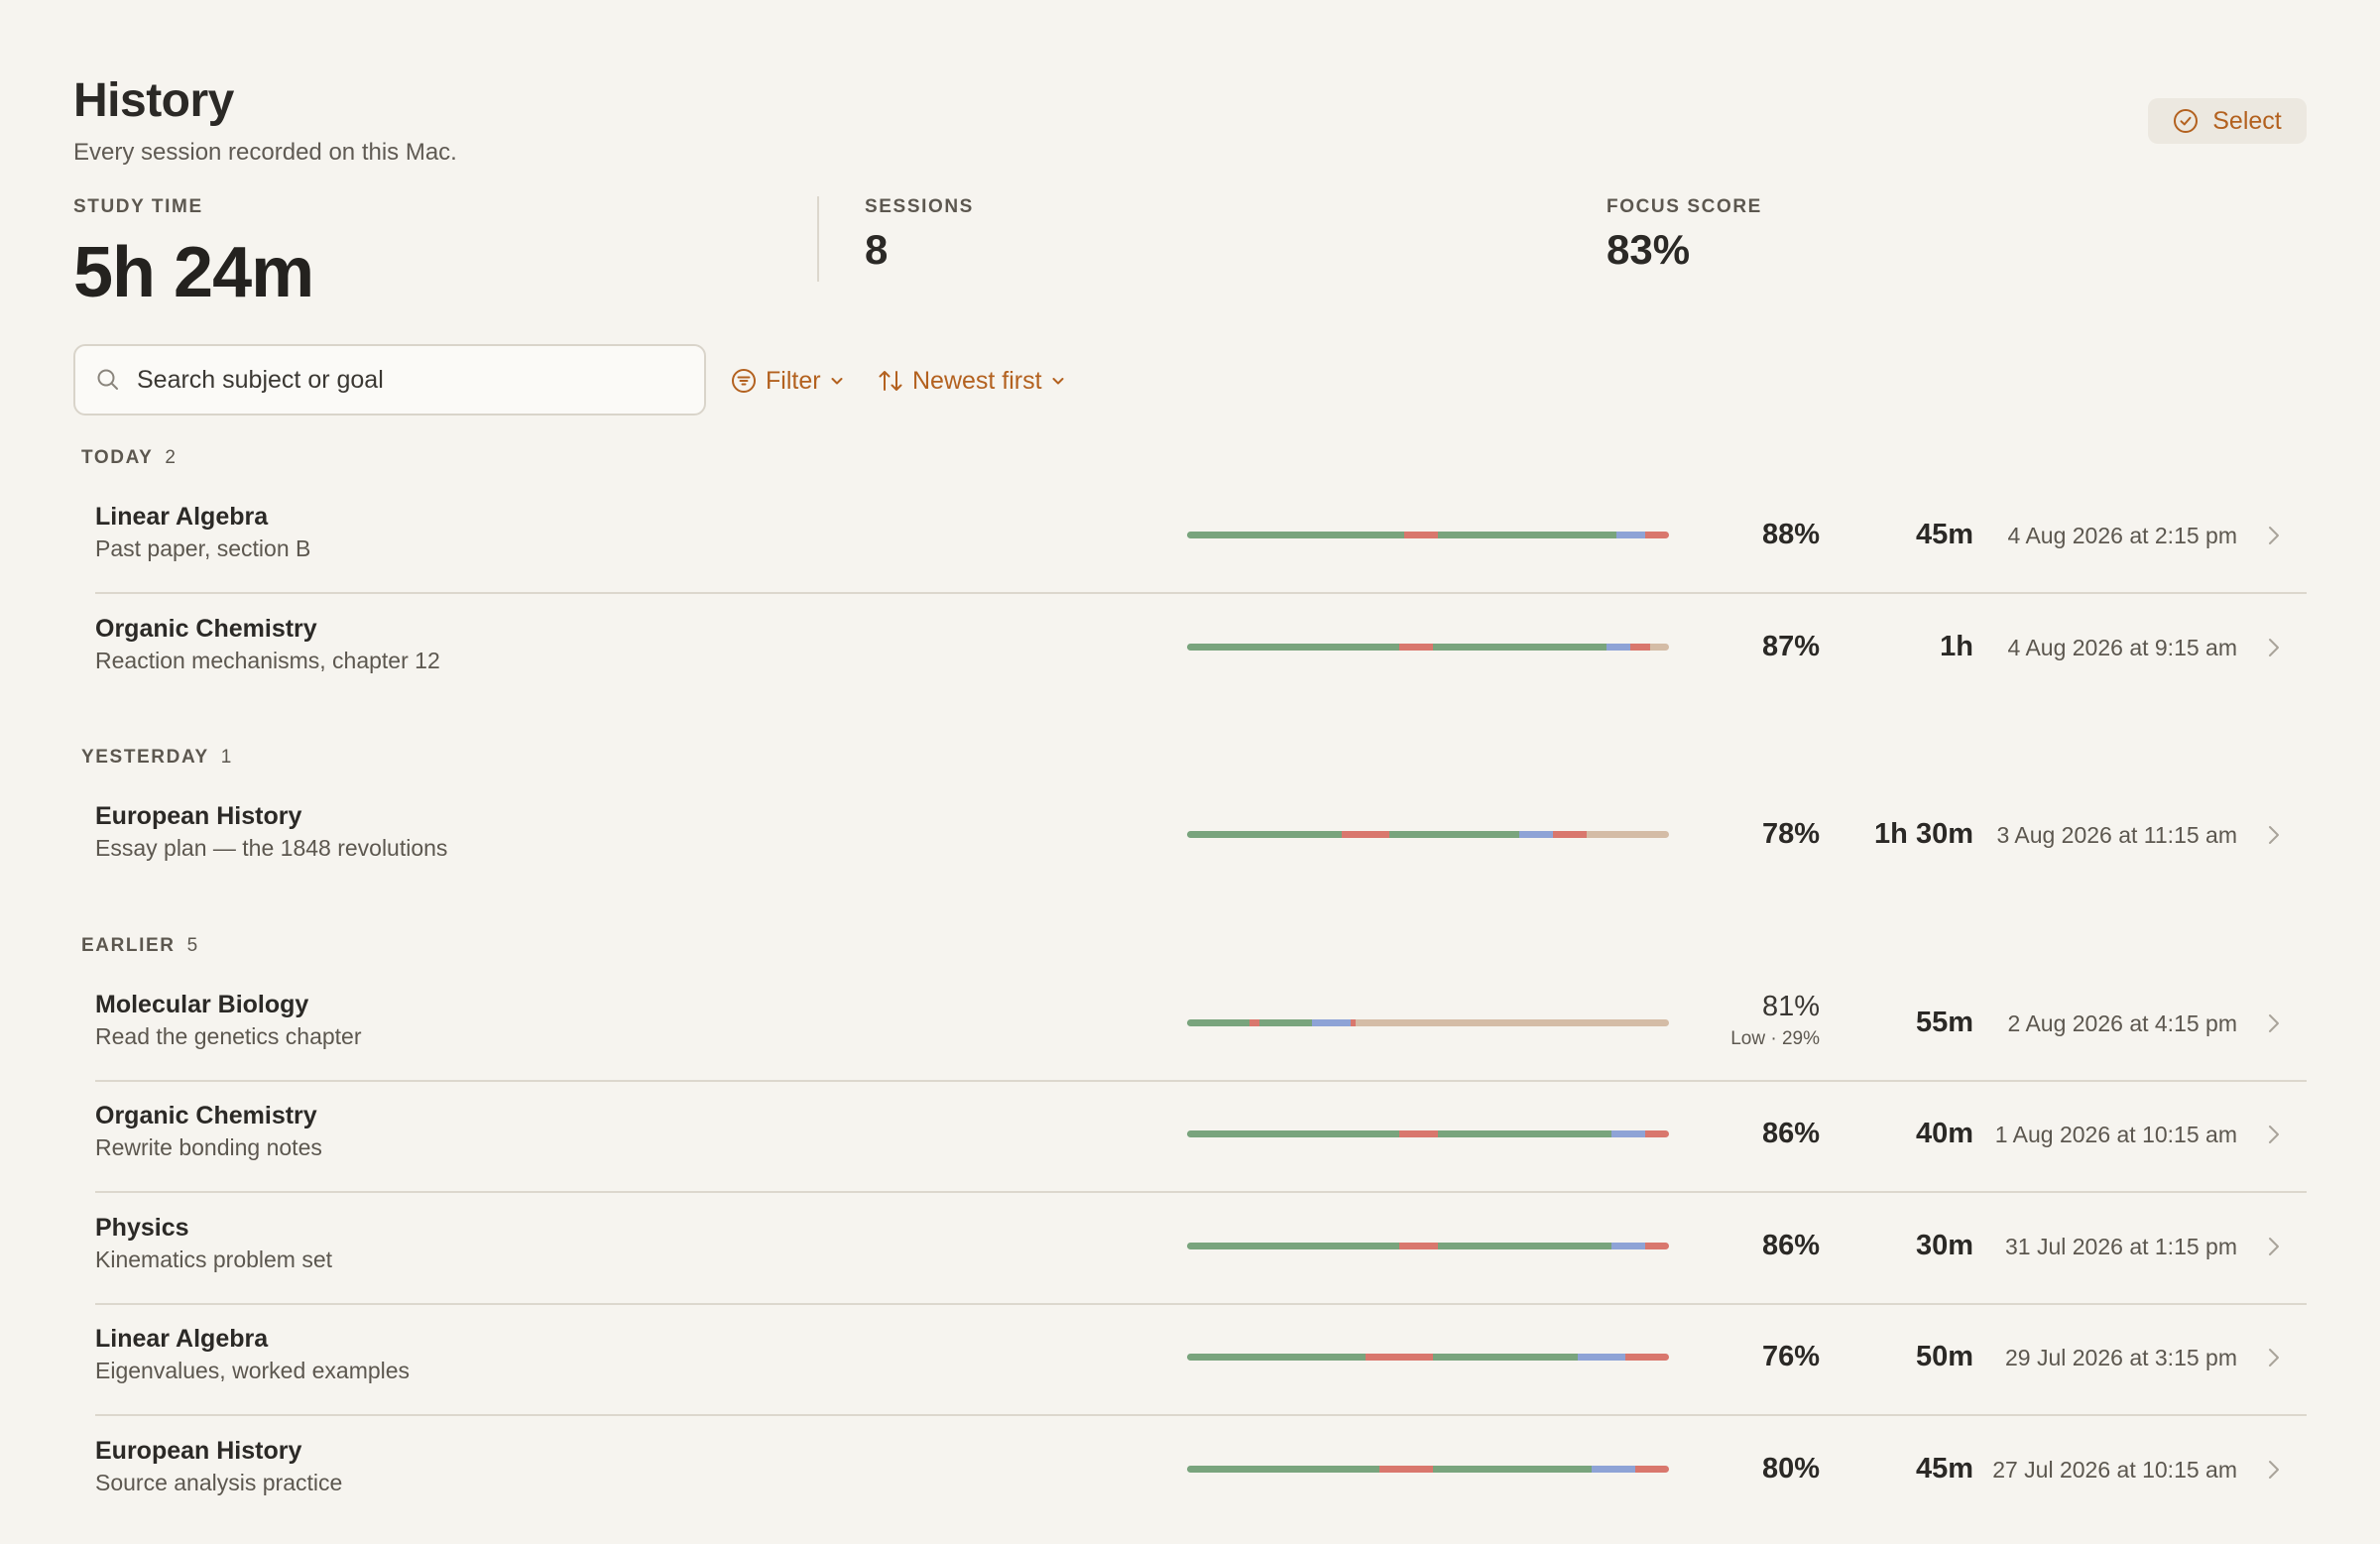 The image size is (2380, 1544). What do you see at coordinates (219, 1482) in the screenshot?
I see `session-goal: Source analysis practice` at bounding box center [219, 1482].